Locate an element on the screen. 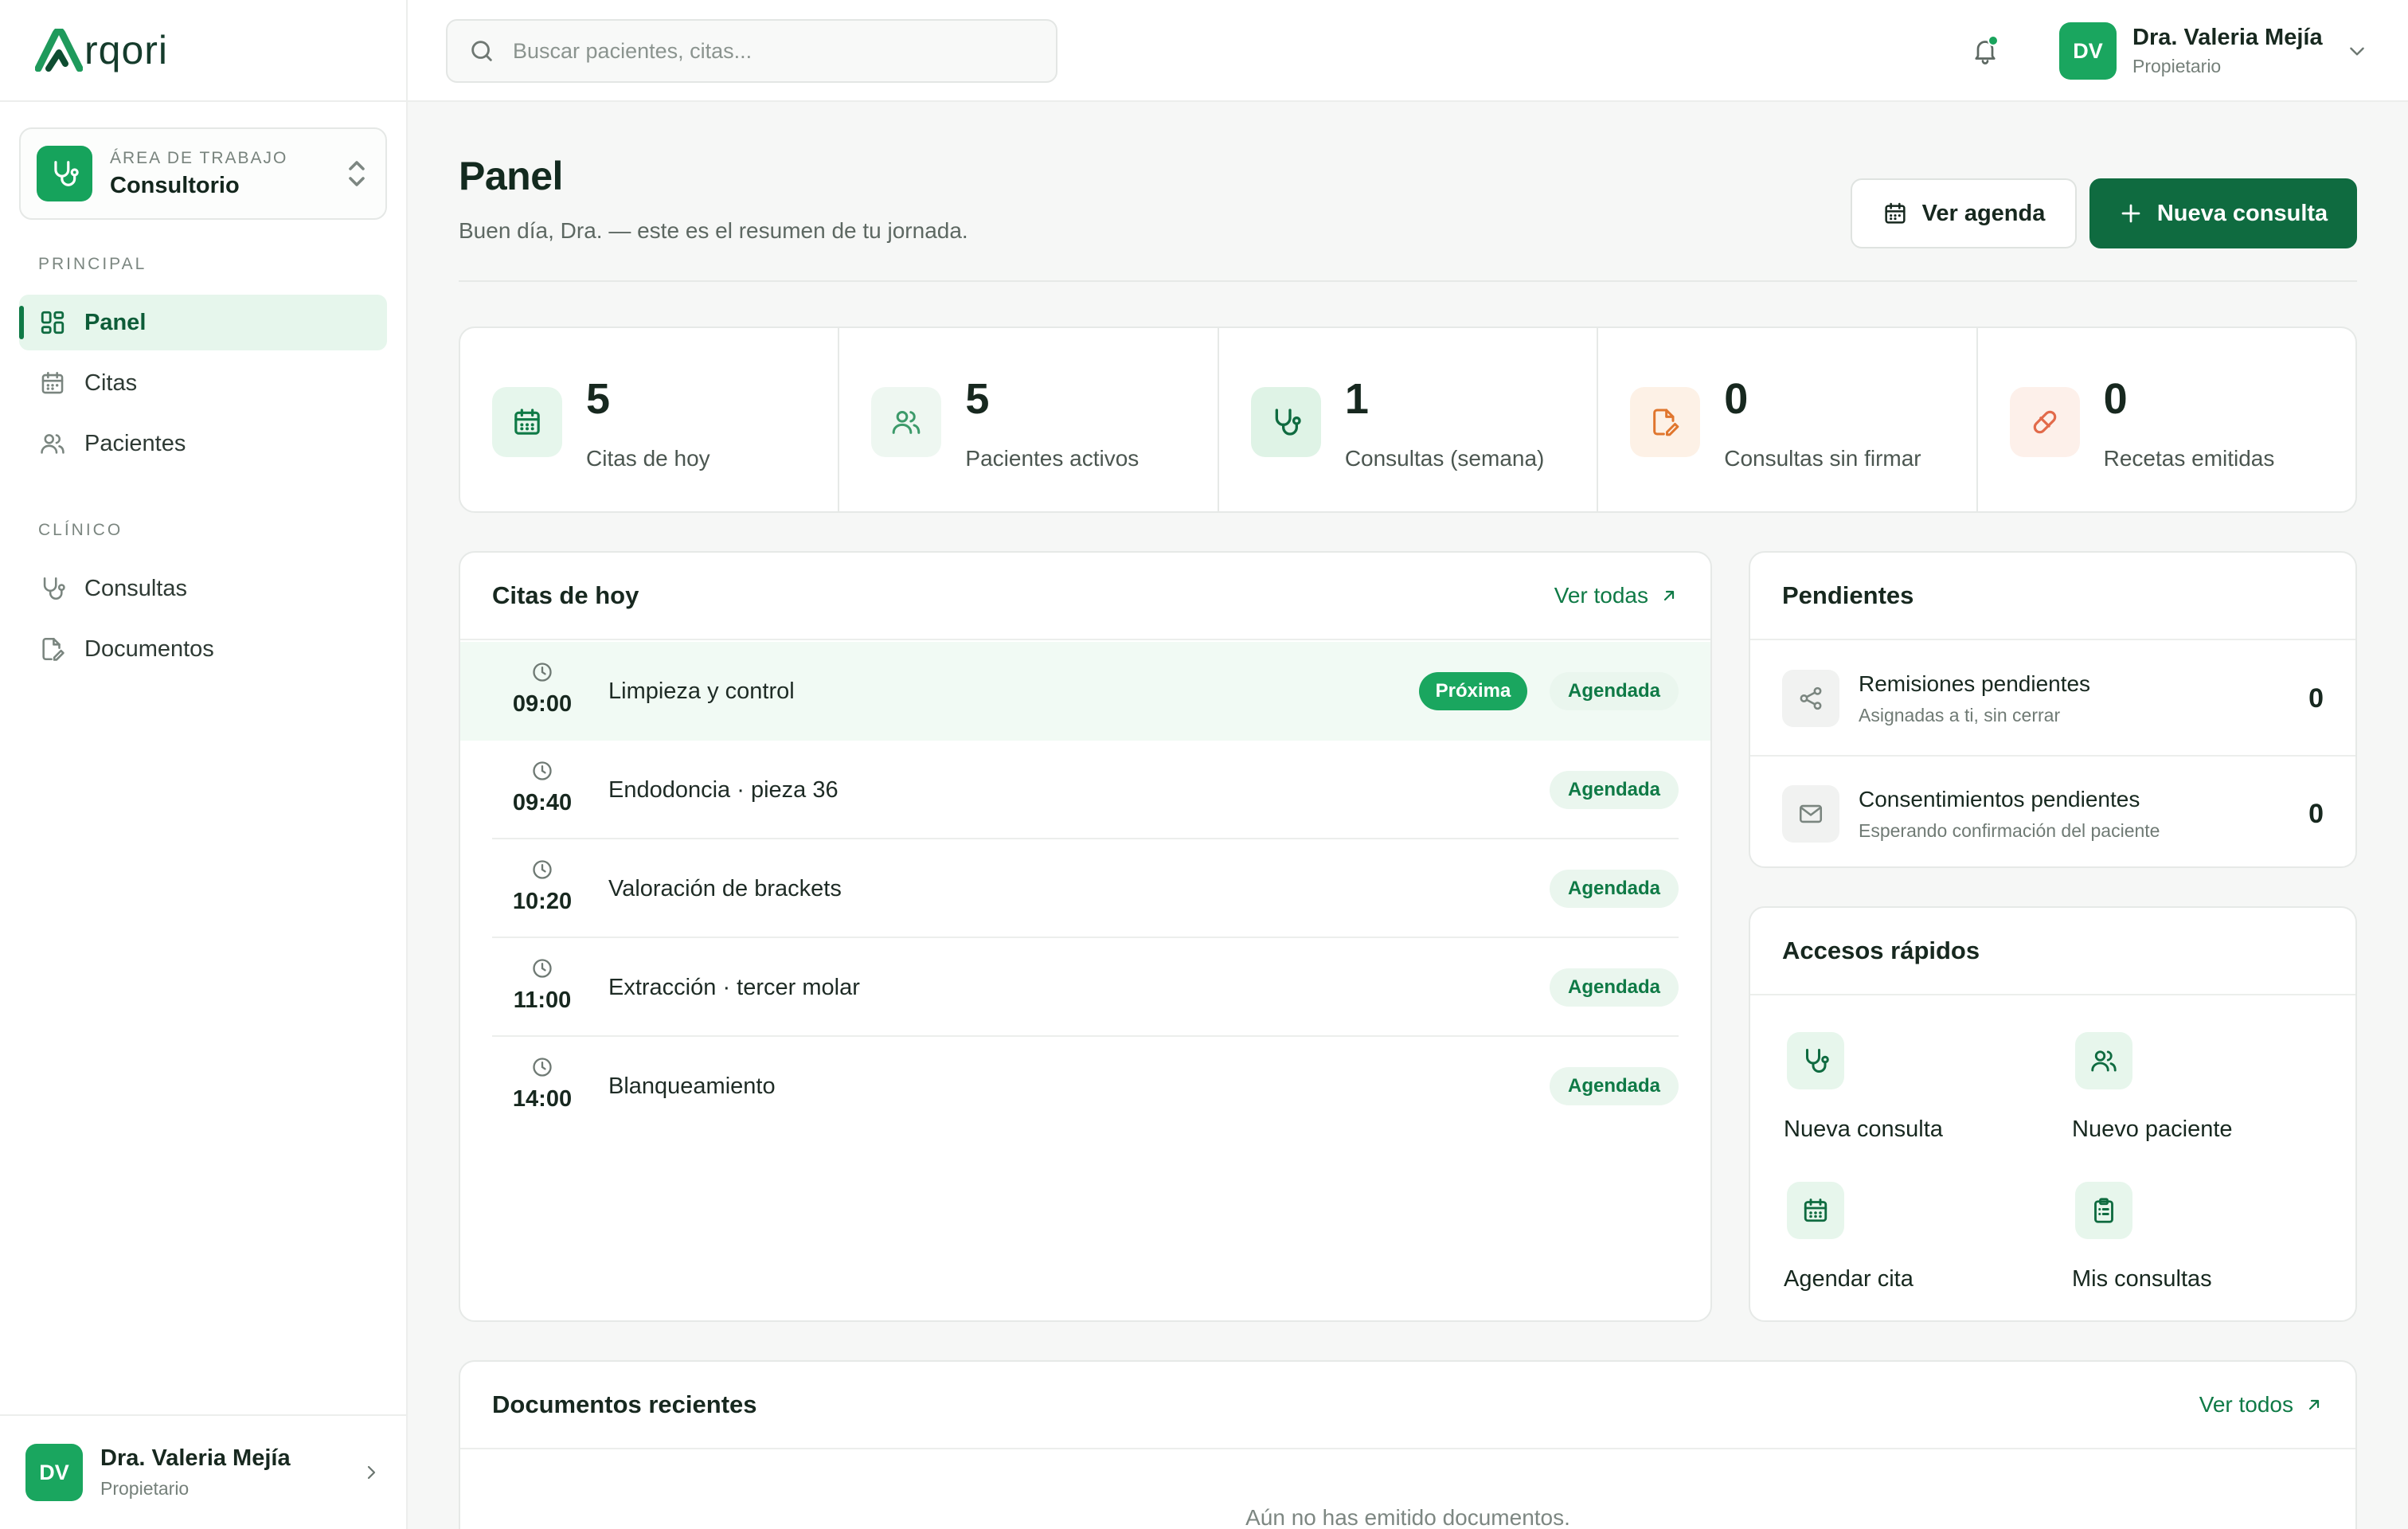 Image resolution: width=2408 pixels, height=1529 pixels. page-title: Panel is located at coordinates (511, 176).